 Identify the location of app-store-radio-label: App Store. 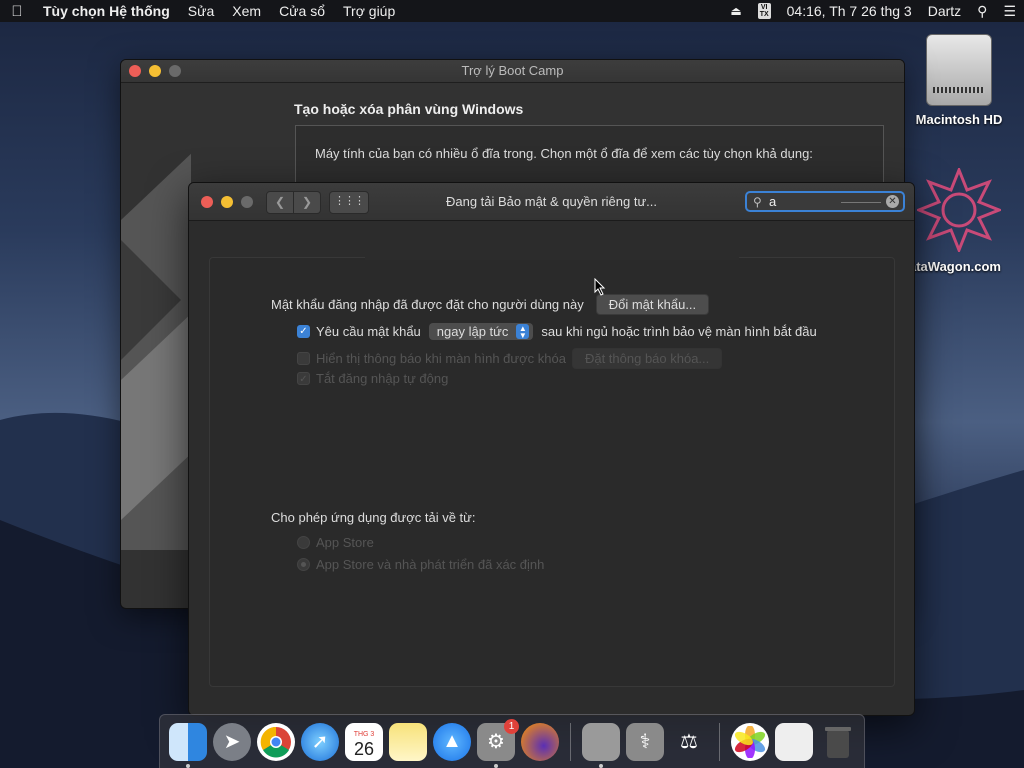
(345, 542).